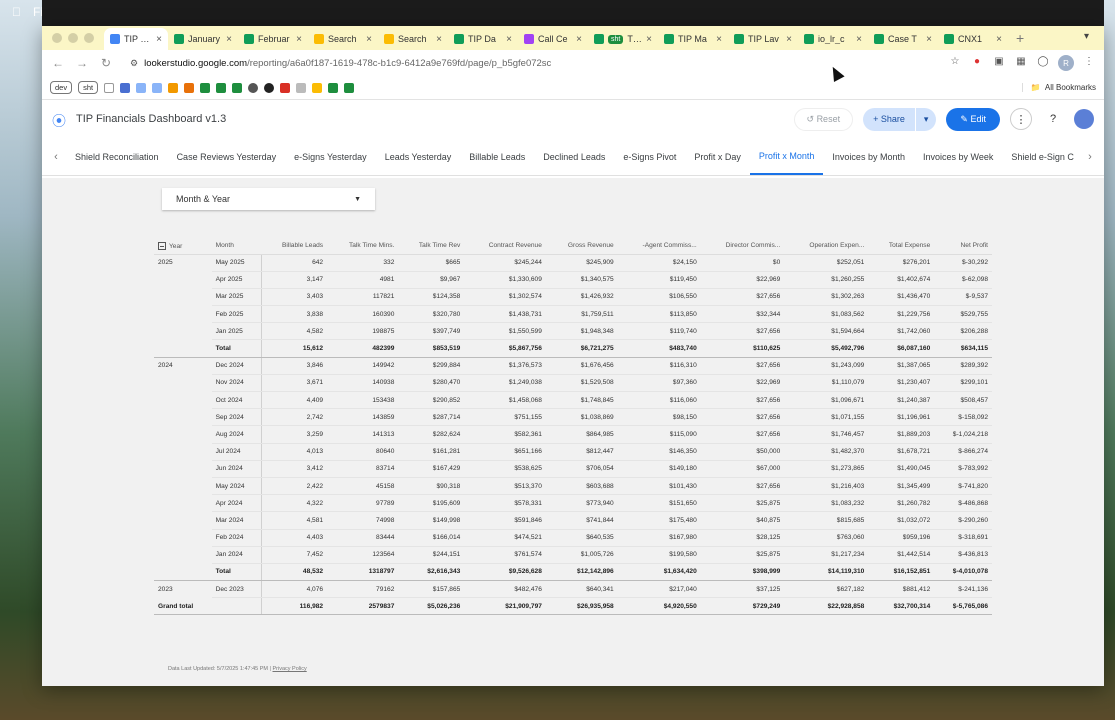  Describe the element at coordinates (58, 63) in the screenshot. I see `back-icon: ←` at that location.